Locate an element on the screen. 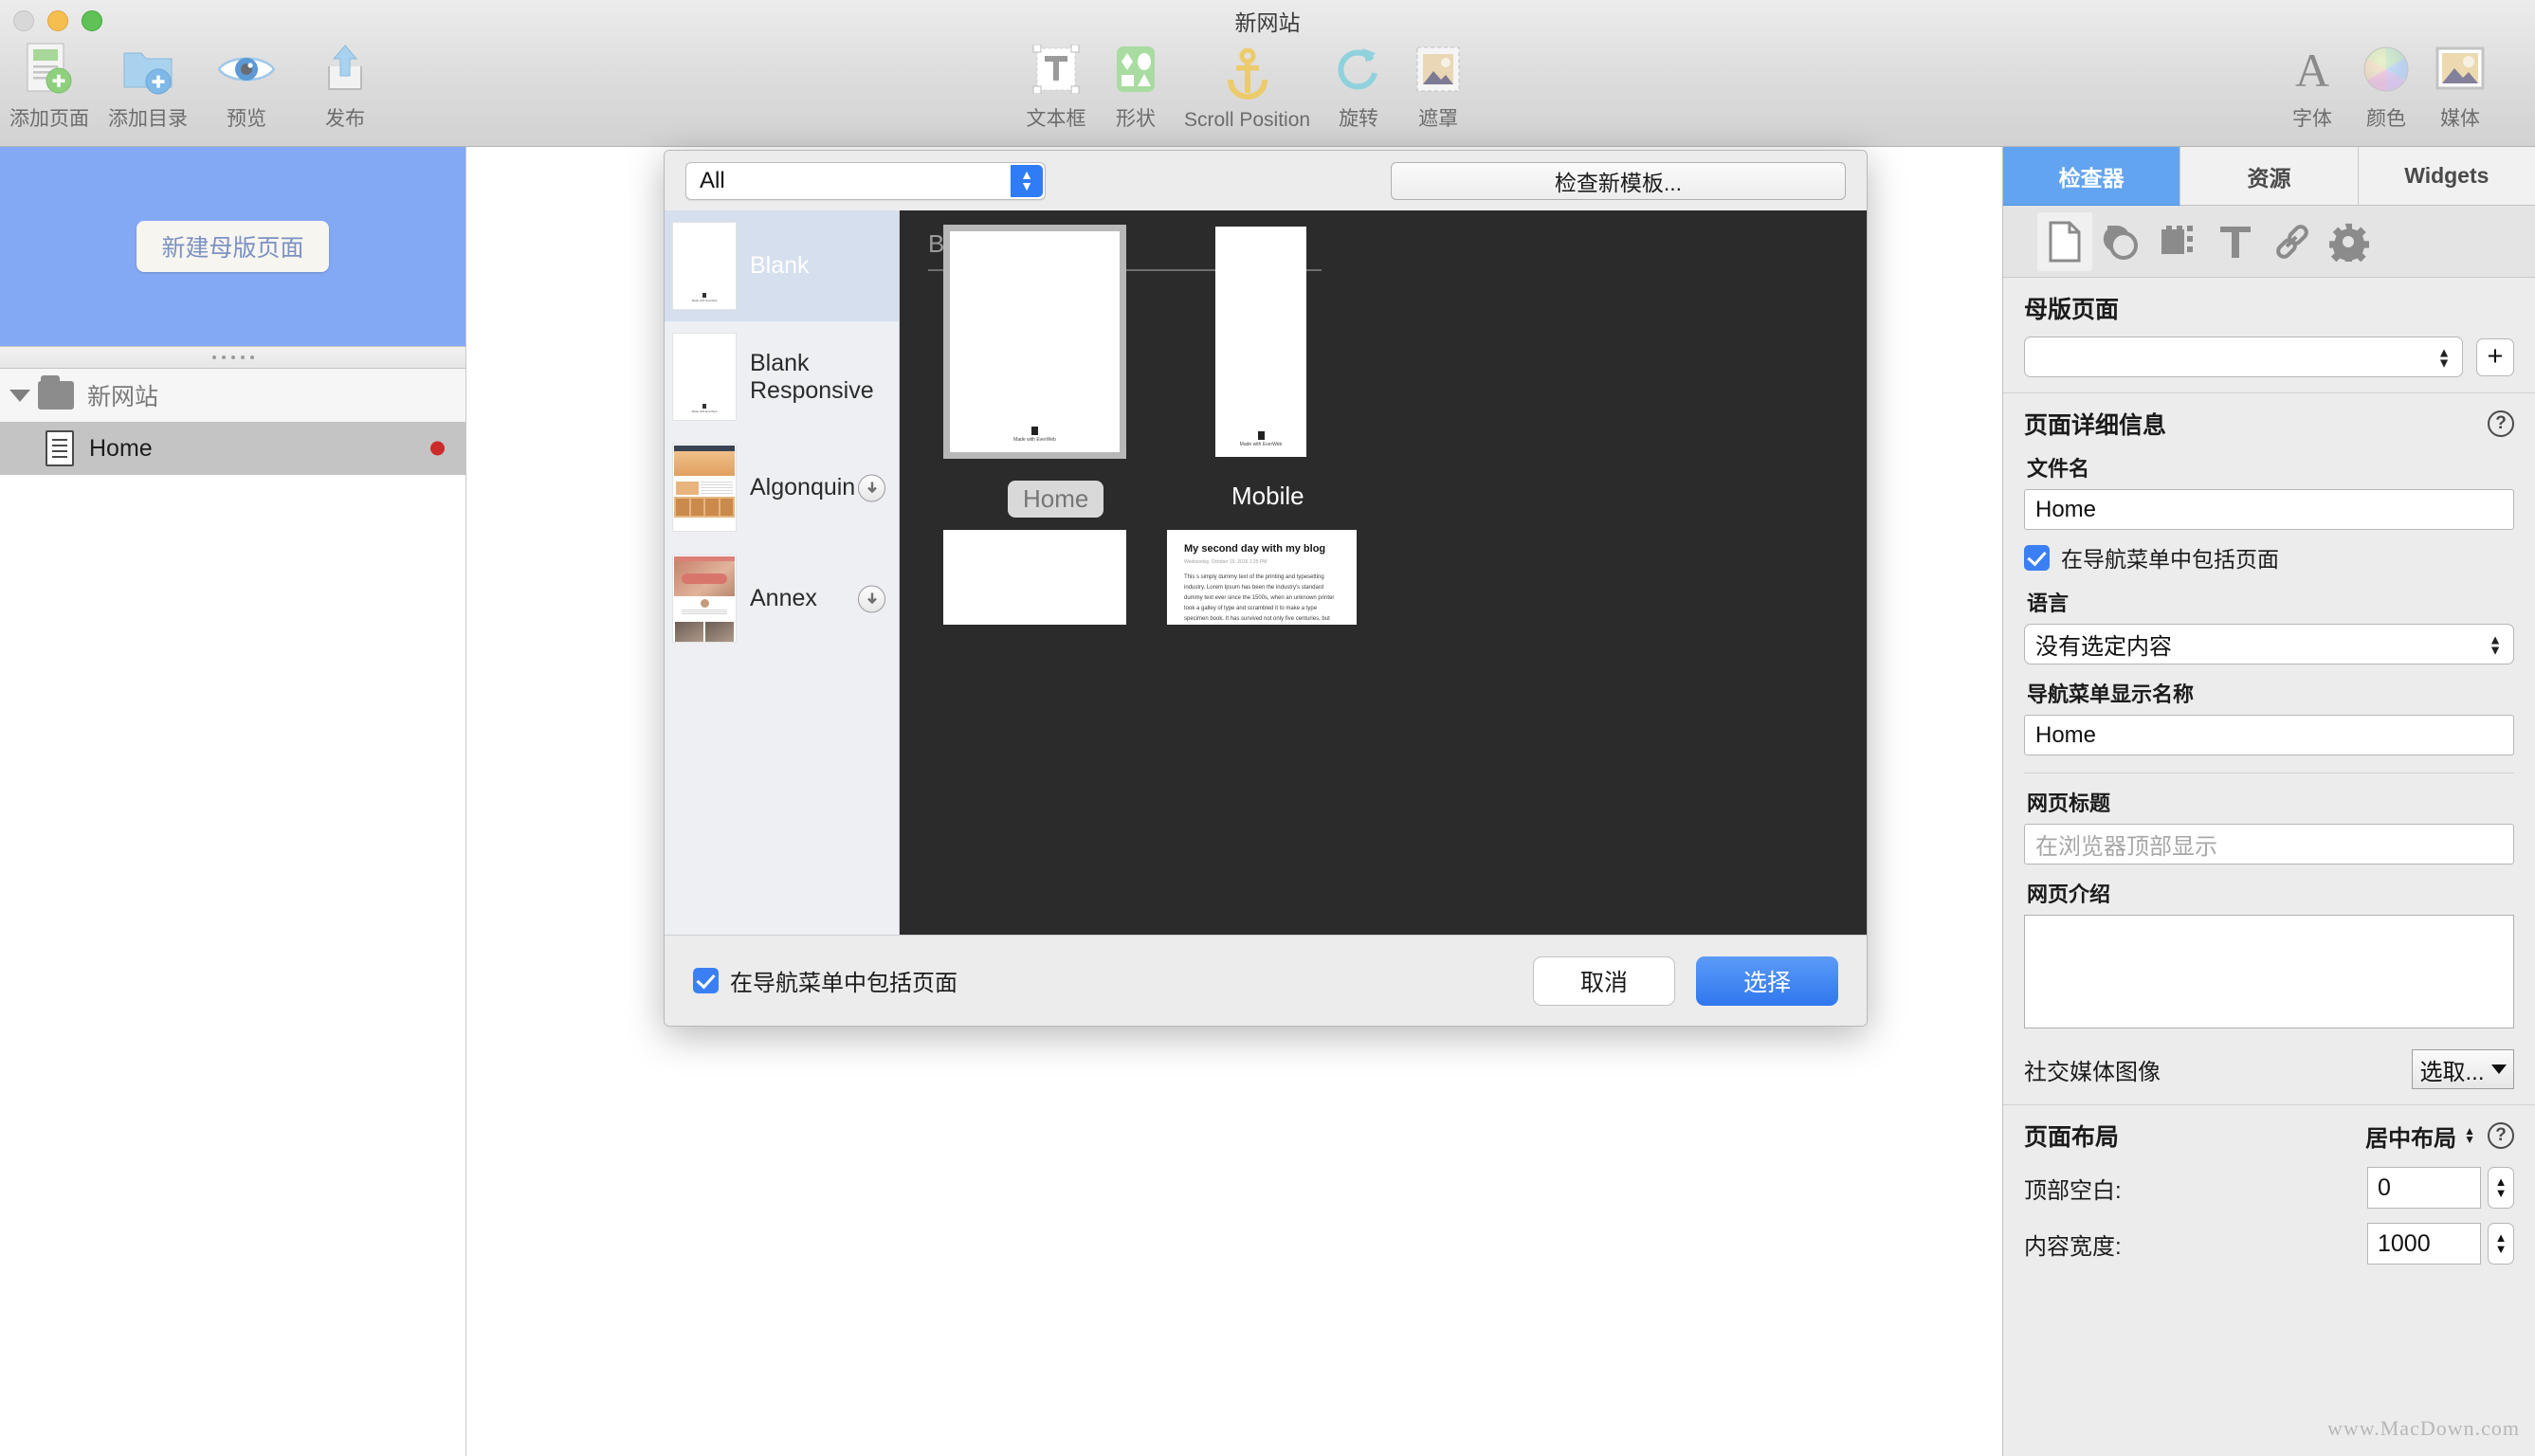 The height and width of the screenshot is (1456, 2535). page-layout-value: 居中布局 is located at coordinates (2411, 1138).